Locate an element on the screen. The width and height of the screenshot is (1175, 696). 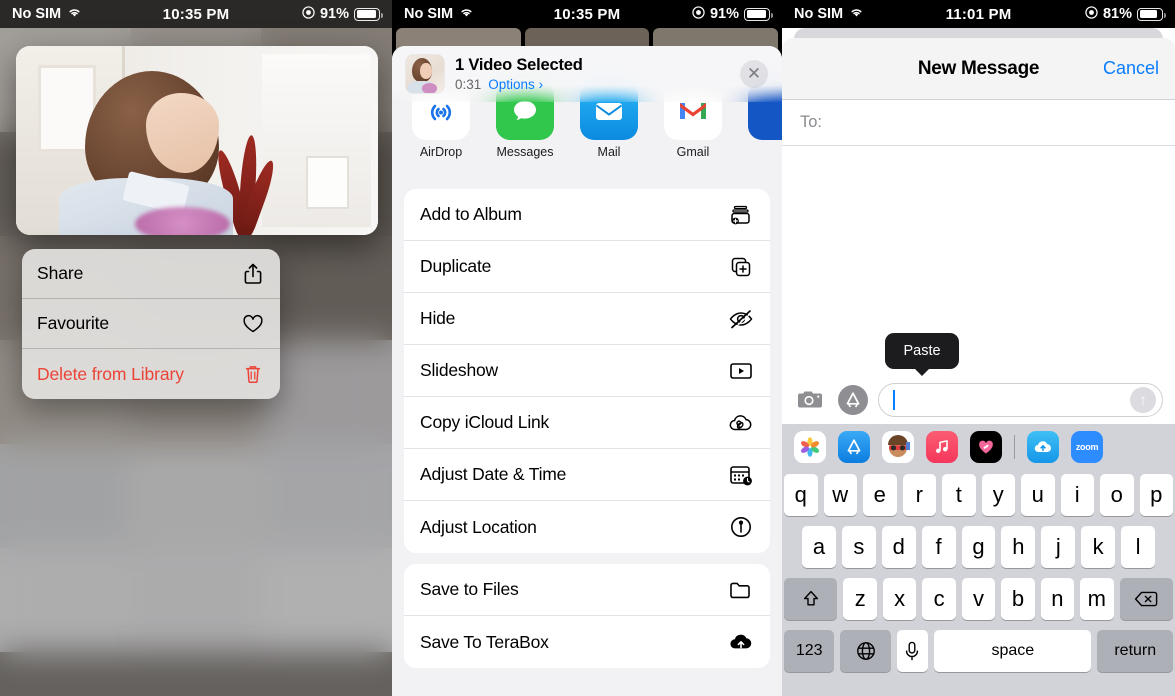
key-a: a is located at coordinates (819, 547).